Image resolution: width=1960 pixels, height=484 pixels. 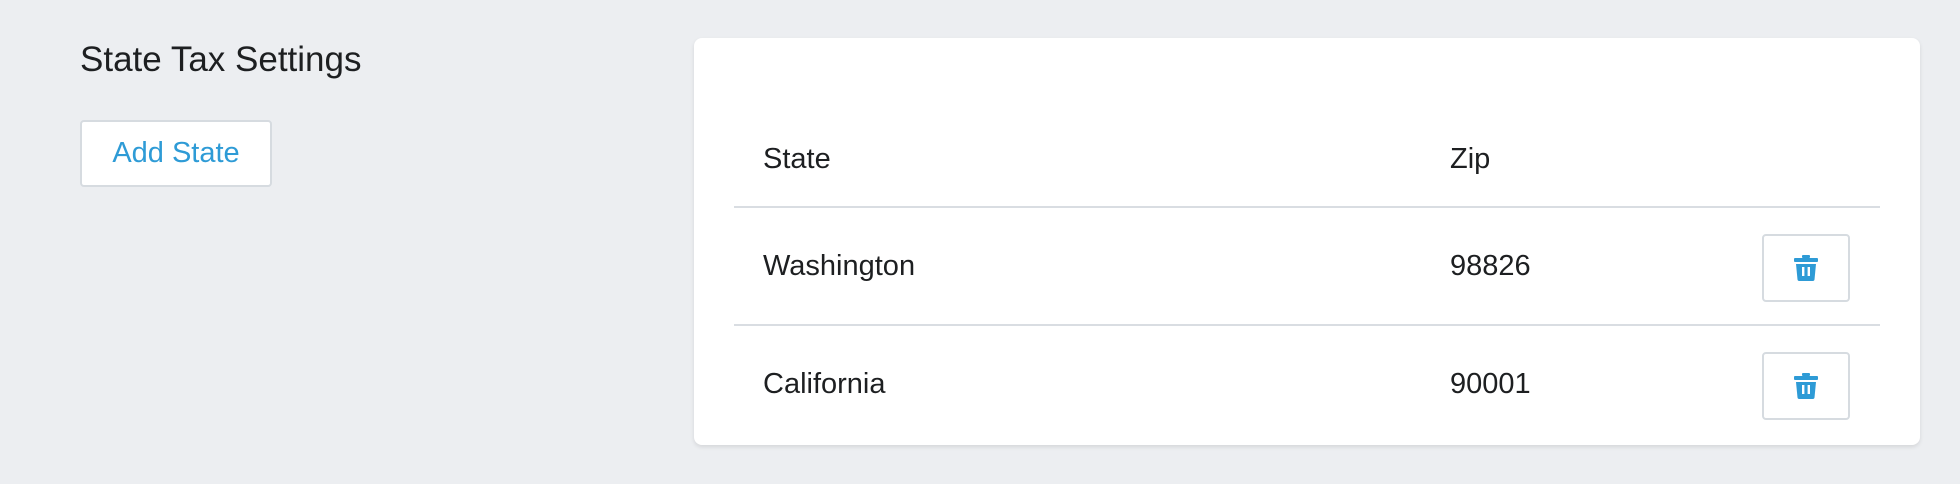 I want to click on column-header-zip: Zip, so click(x=1470, y=159).